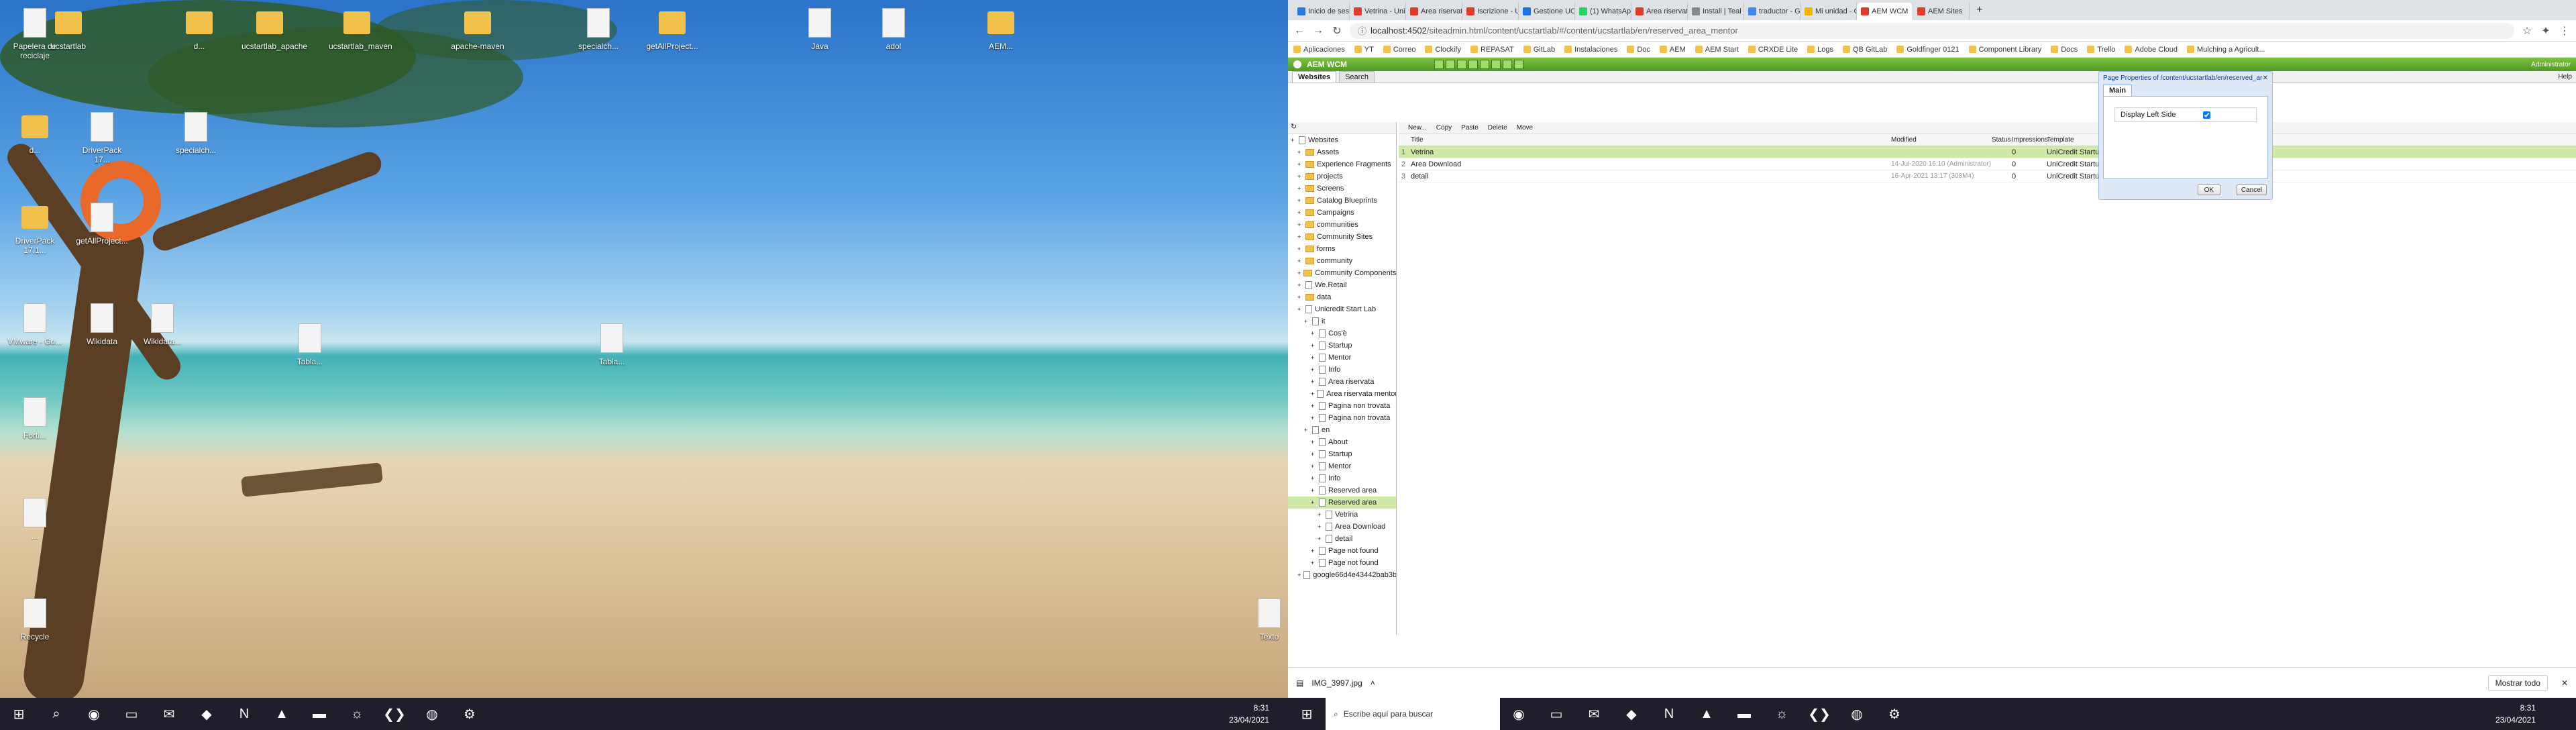  I want to click on desktop-icon: Wikidata, so click(102, 324).